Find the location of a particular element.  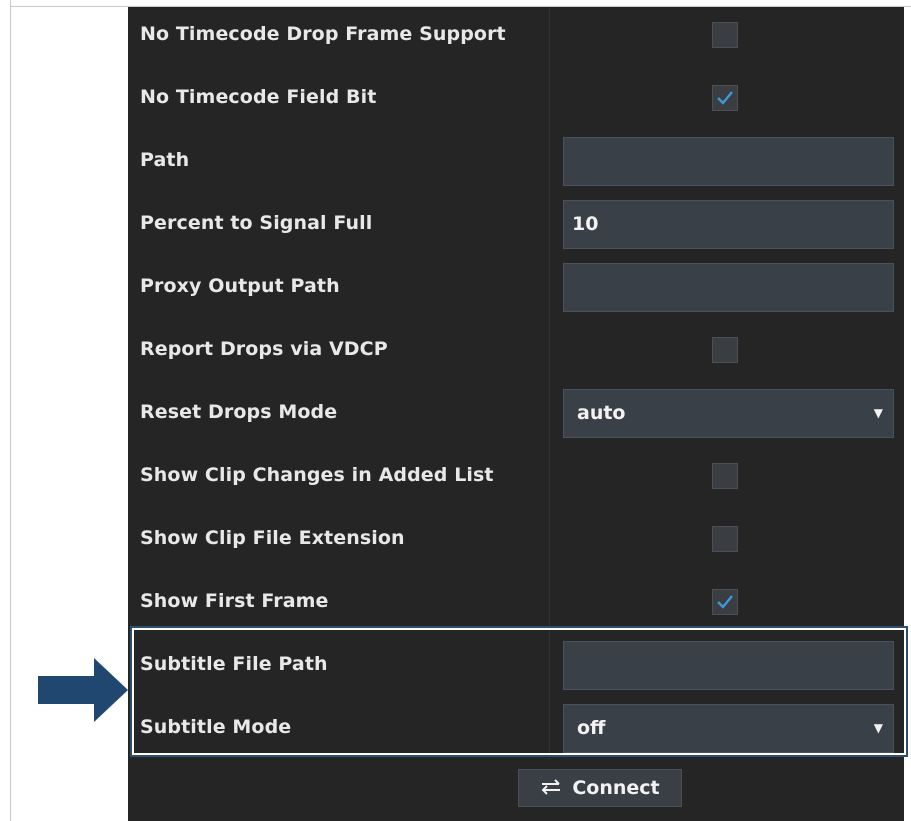

setting-row-no-timecode-field-bit: No Timecode Field Bit is located at coordinates (516, 101).